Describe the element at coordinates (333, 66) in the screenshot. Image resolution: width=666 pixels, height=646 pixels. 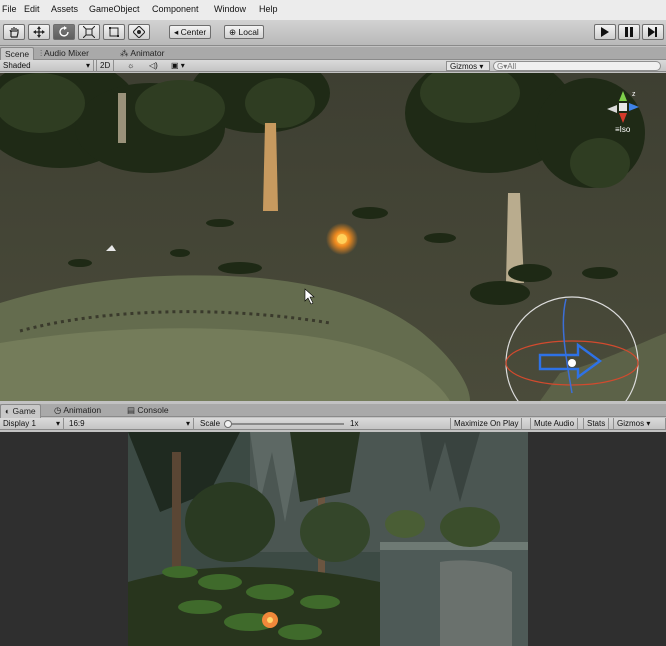
I see `scene-control-bar: Shaded ▾ 2D ☼ ◁) ▣ ▾ Gizmos ▾ G▾All` at that location.